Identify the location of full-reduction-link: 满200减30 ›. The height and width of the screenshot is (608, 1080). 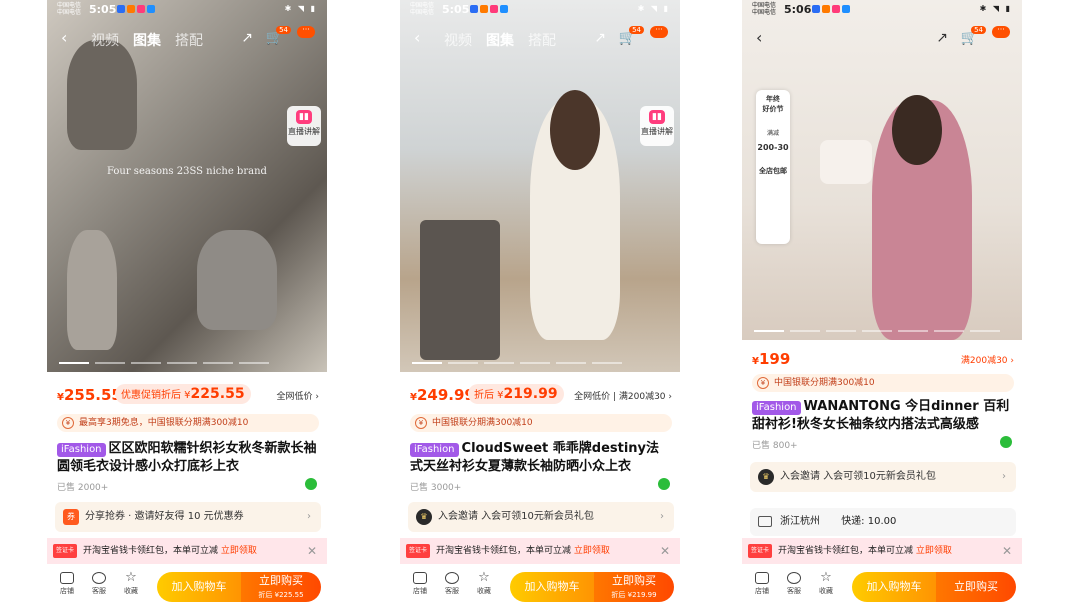
(987, 359).